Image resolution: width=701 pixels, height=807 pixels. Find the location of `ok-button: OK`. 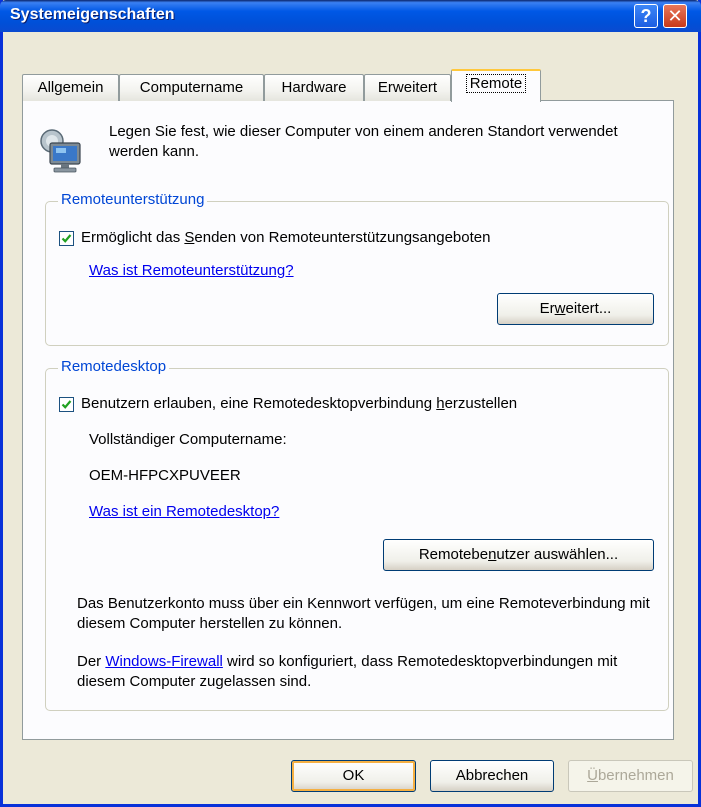

ok-button: OK is located at coordinates (353, 776).